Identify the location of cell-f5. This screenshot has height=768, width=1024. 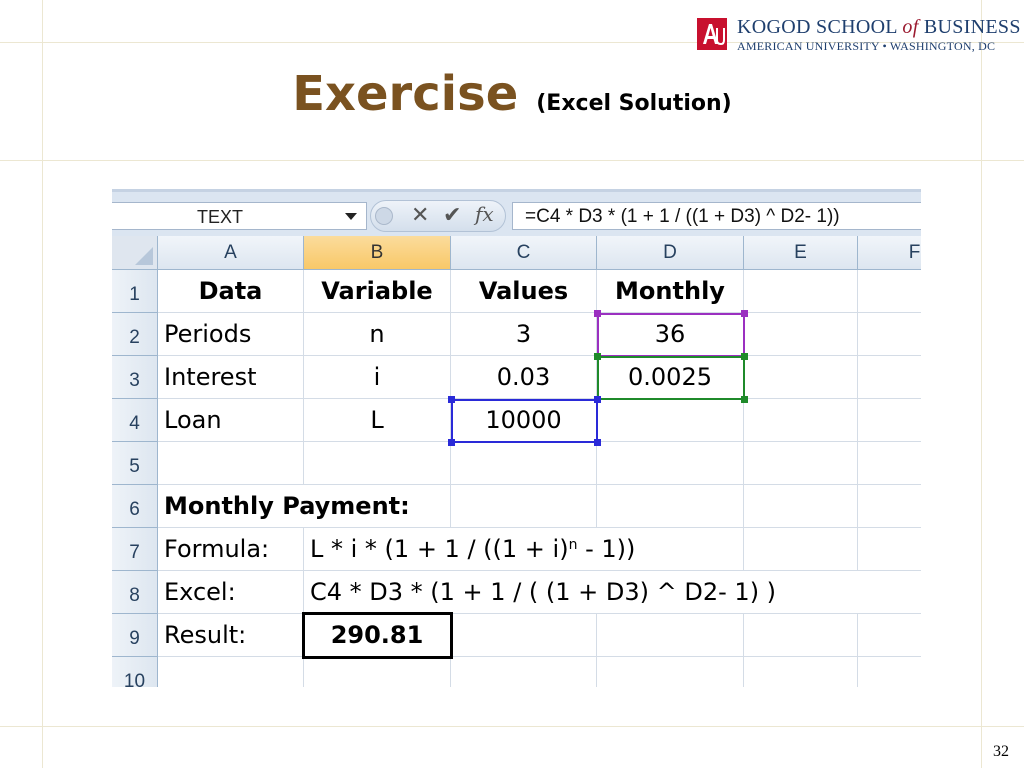
(889, 463).